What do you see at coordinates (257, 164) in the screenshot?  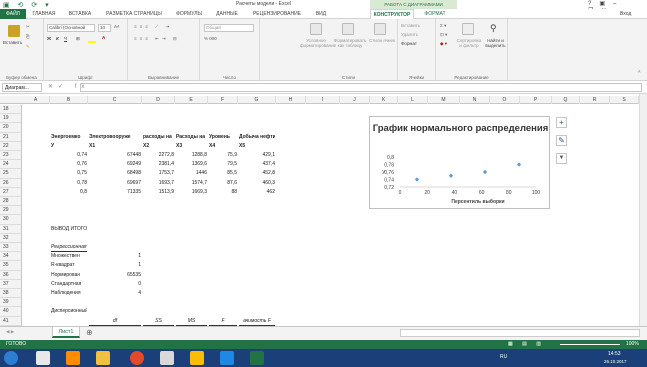 I see `cell-g24: 437,4` at bounding box center [257, 164].